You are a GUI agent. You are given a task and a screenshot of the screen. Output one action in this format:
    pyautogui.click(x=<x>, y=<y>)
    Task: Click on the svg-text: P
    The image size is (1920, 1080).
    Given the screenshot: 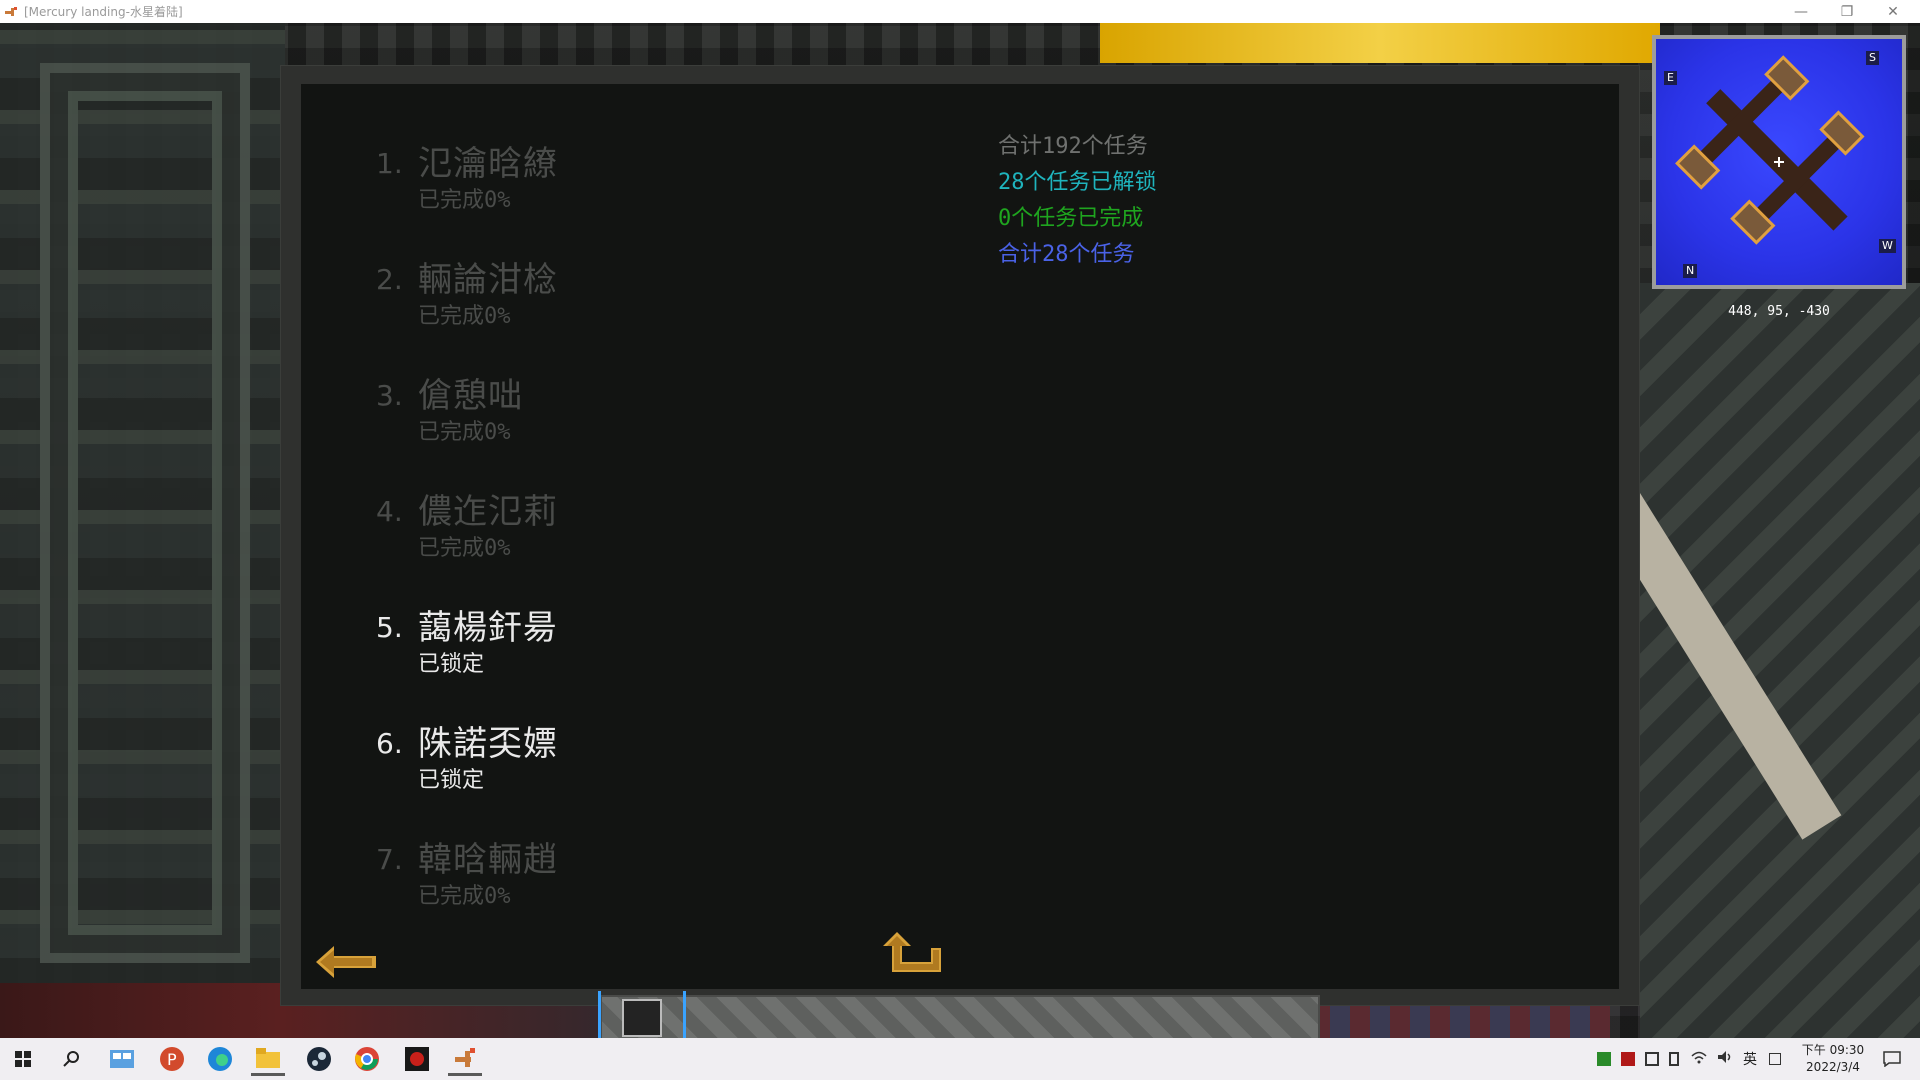 What is the action you would take?
    pyautogui.click(x=172, y=1059)
    